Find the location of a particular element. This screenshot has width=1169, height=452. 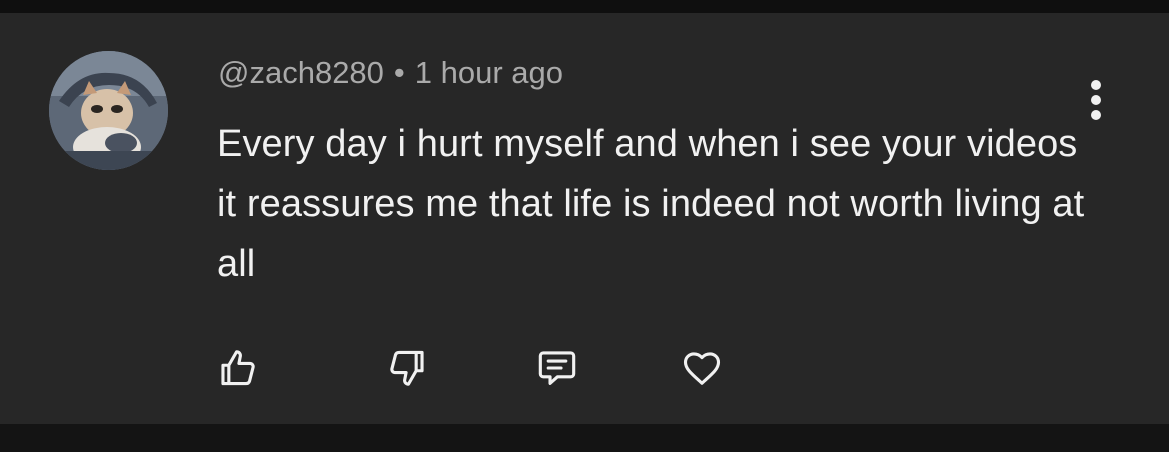

heart-icon is located at coordinates (702, 368).